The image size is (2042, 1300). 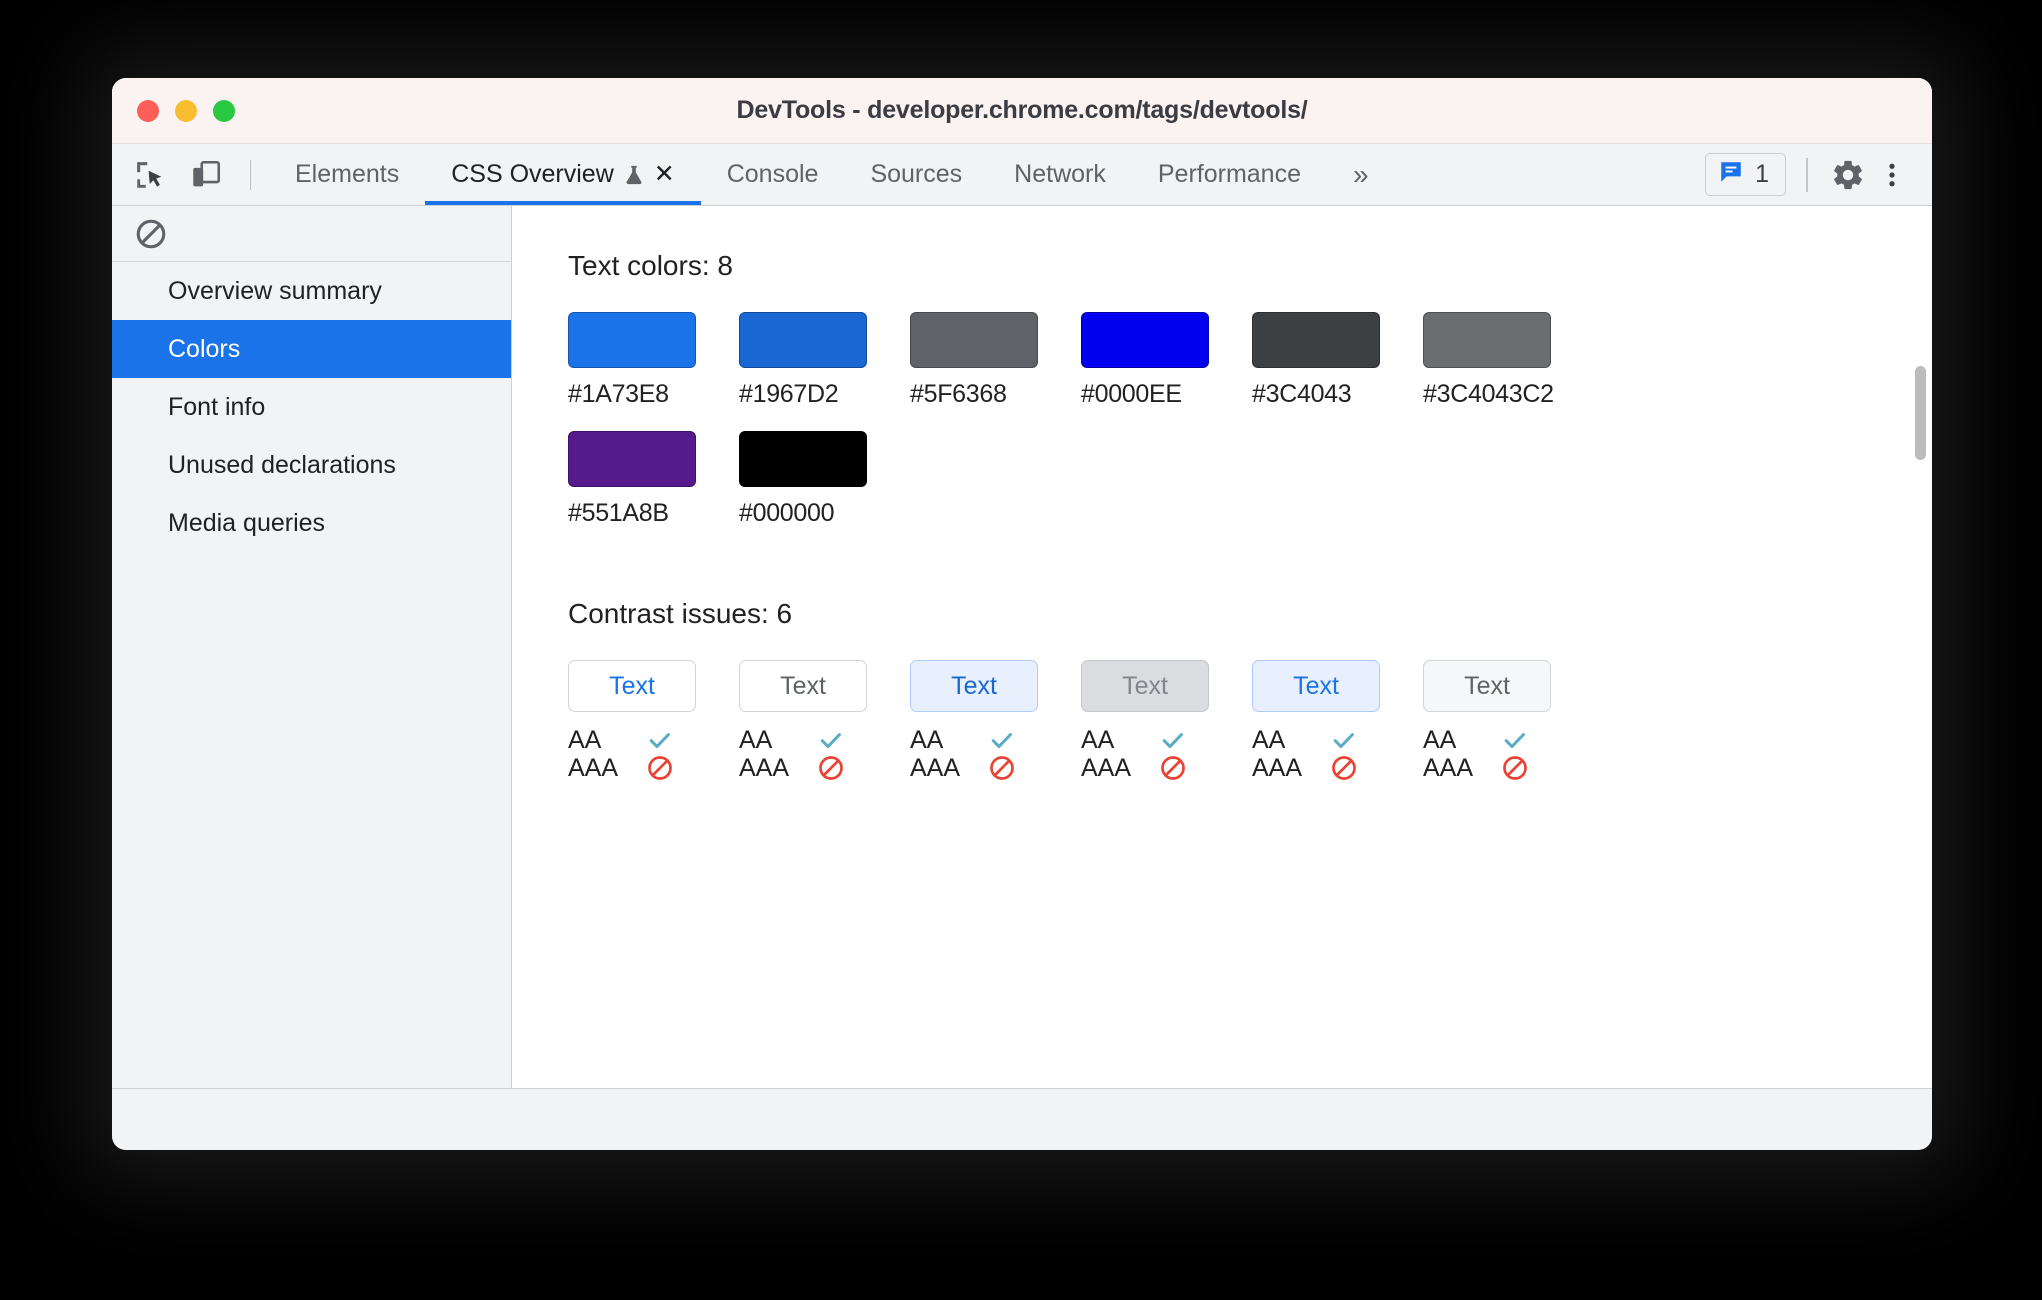 What do you see at coordinates (1892, 175) in the screenshot?
I see `kebab-menu-icon` at bounding box center [1892, 175].